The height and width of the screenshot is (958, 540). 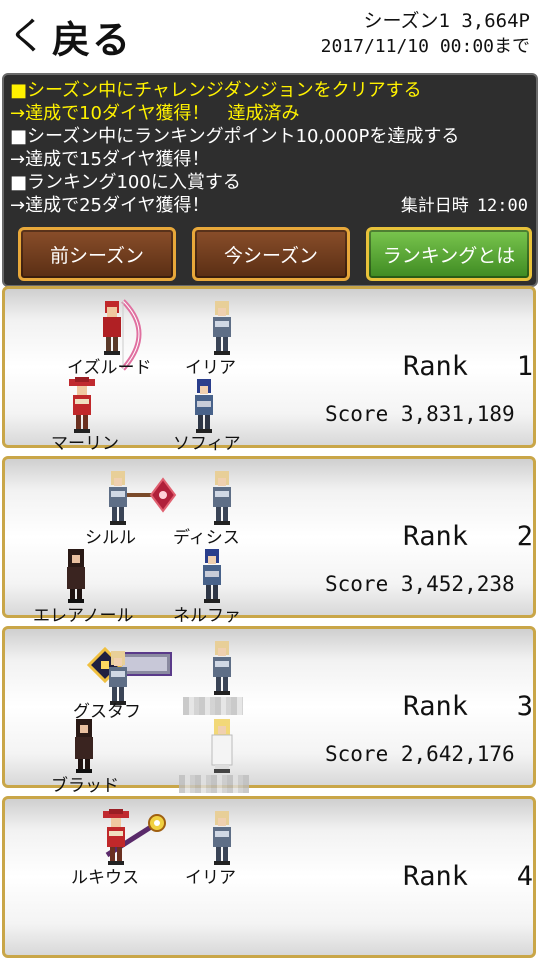 What do you see at coordinates (96, 416) in the screenshot?
I see `party-member: マーリン` at bounding box center [96, 416].